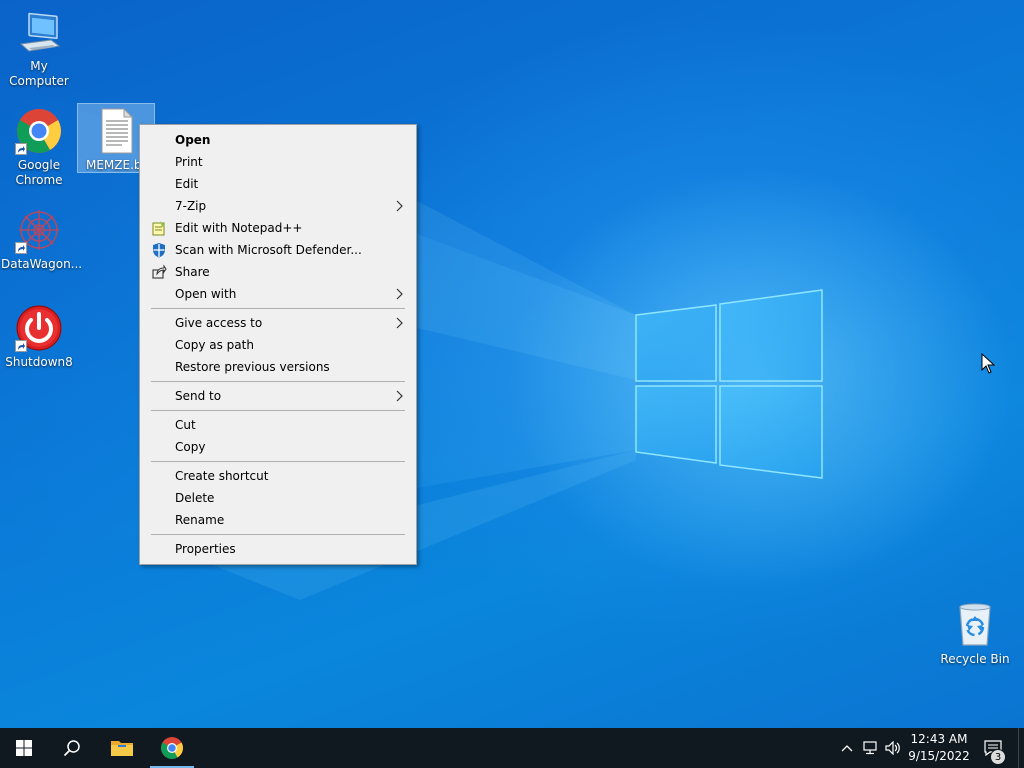 This screenshot has height=768, width=1024. I want to click on clock-time: 12:43 AM, so click(939, 739).